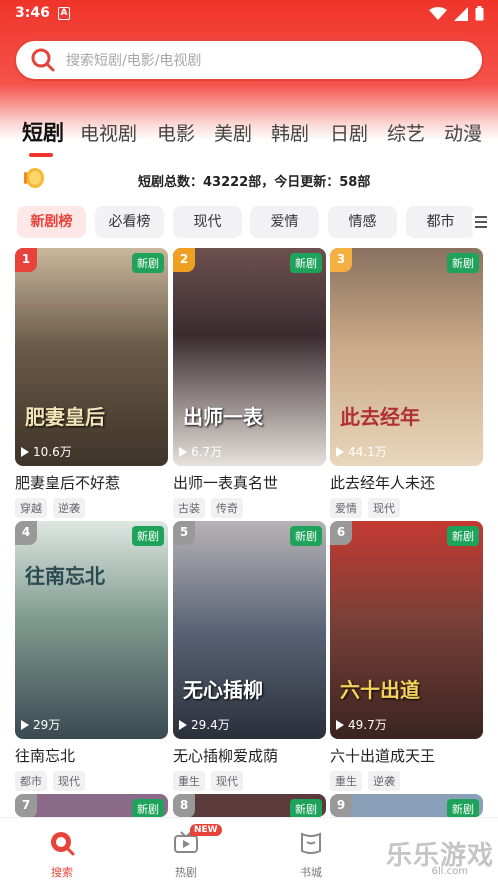 This screenshot has height=887, width=498. Describe the element at coordinates (65, 576) in the screenshot. I see `poster-title: 往南忘北` at that location.